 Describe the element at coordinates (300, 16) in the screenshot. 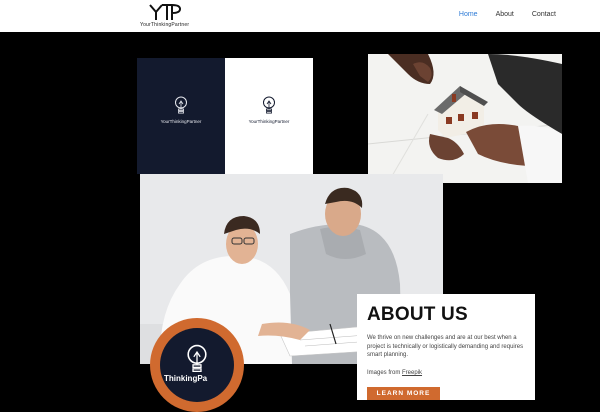

I see `site-header: YourThinkingPartner Home About Contact` at that location.